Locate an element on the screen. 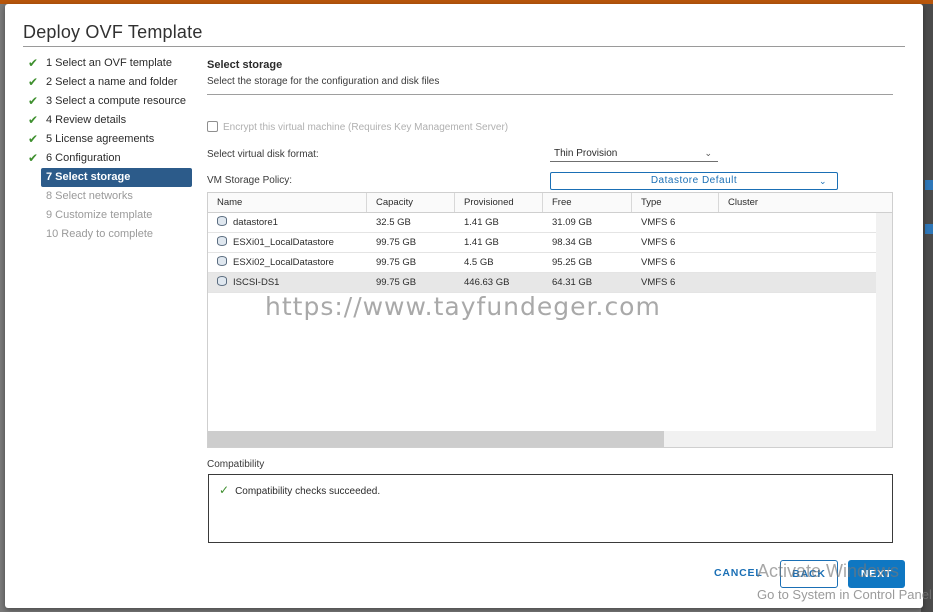 Image resolution: width=933 pixels, height=612 pixels. section-divider is located at coordinates (550, 94).